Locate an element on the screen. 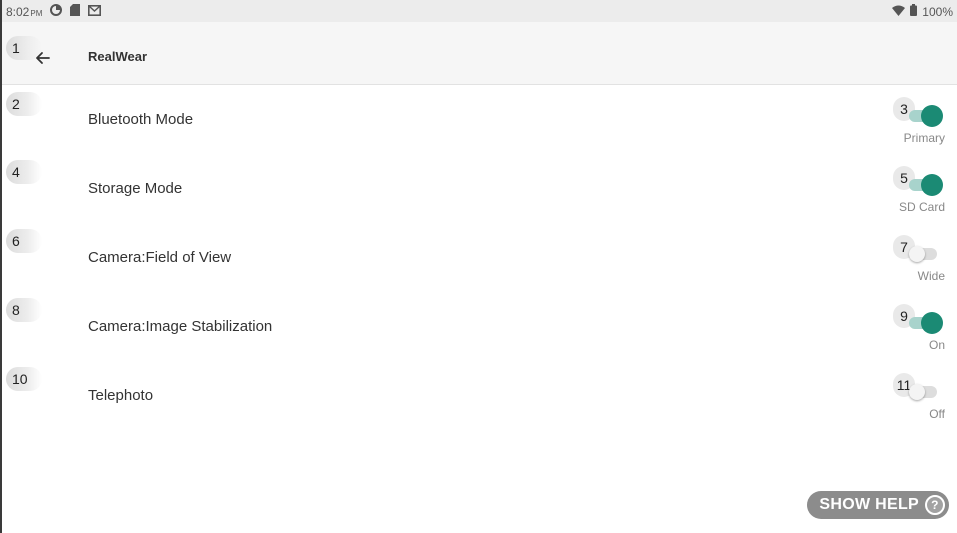 This screenshot has height=533, width=957. mail-icon is located at coordinates (95, 11).